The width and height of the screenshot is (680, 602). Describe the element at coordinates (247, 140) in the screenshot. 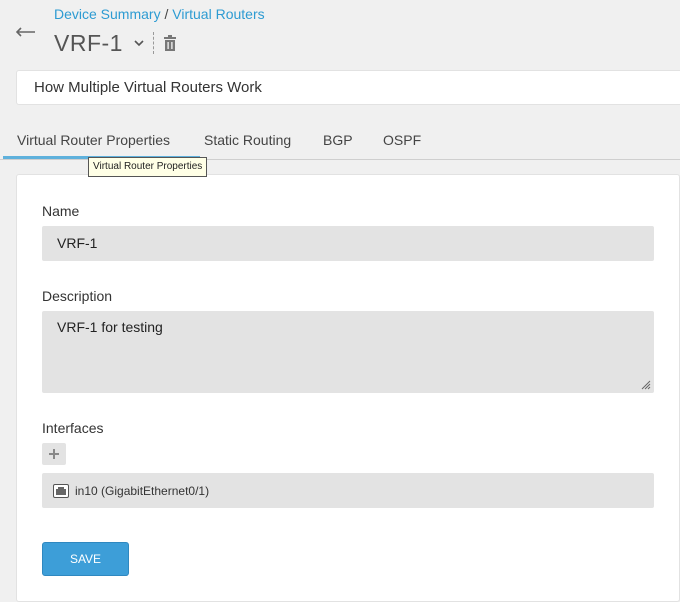

I see `tab-static-routing: Static Routing` at that location.